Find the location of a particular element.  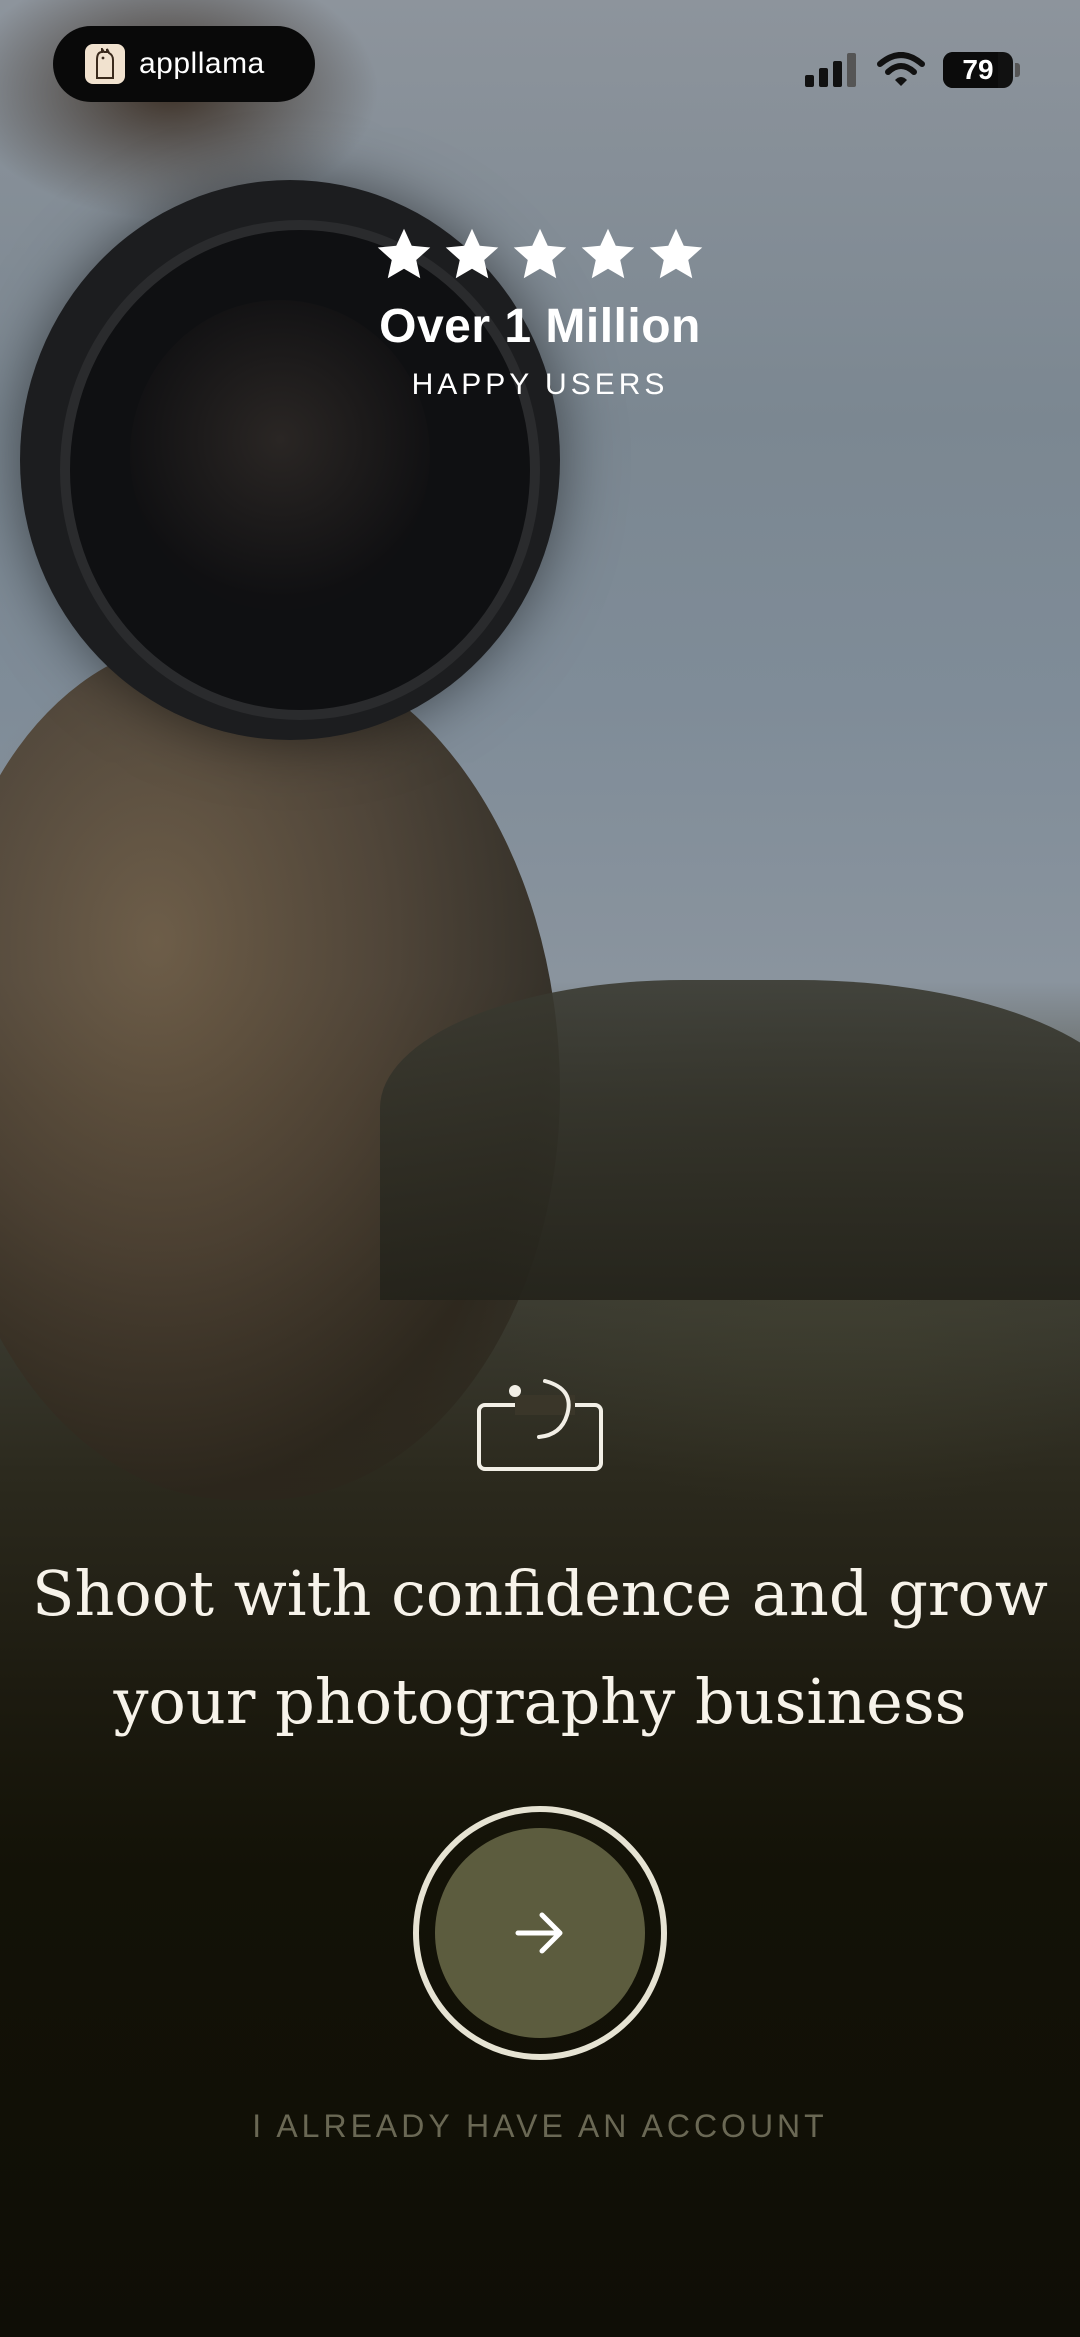

brand-pill: appllama is located at coordinates (184, 64).